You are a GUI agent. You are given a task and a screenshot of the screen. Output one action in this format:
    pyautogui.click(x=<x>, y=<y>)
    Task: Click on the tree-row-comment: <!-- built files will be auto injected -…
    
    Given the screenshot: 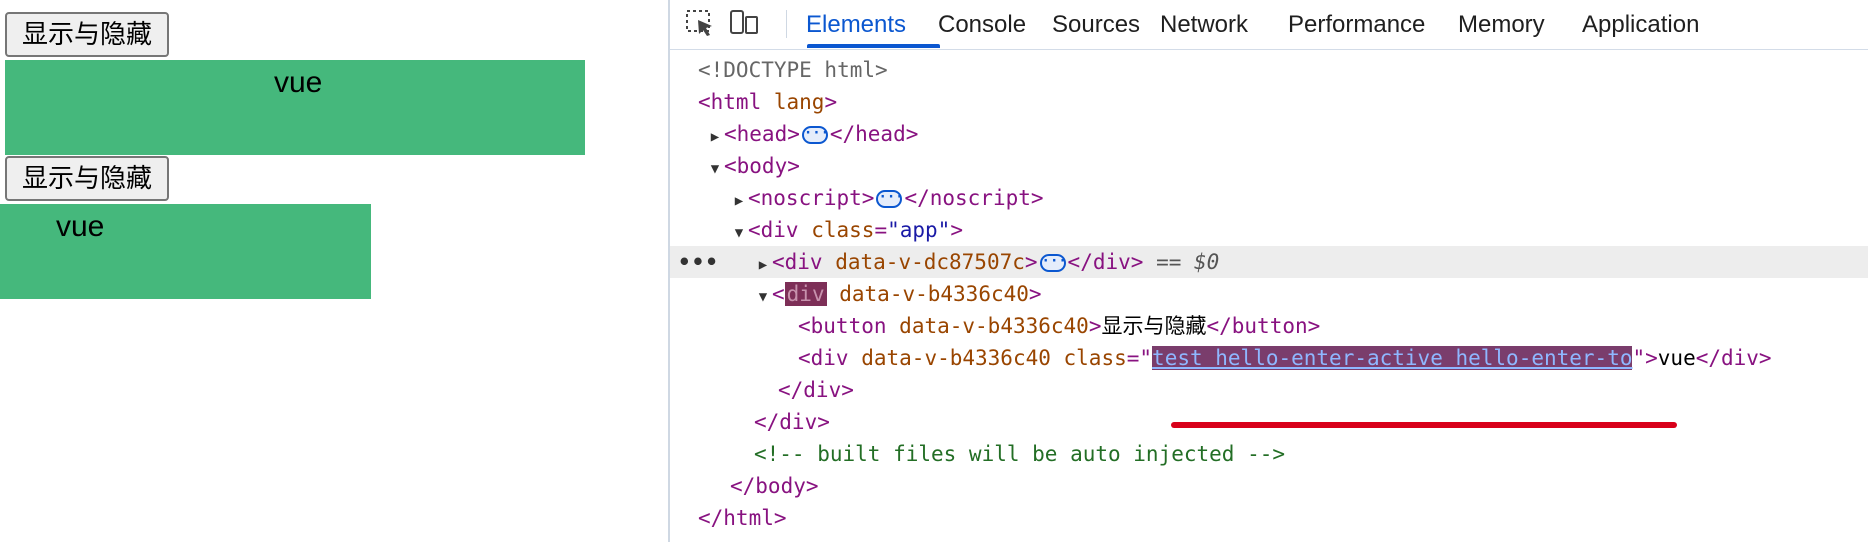 What is the action you would take?
    pyautogui.click(x=1269, y=454)
    